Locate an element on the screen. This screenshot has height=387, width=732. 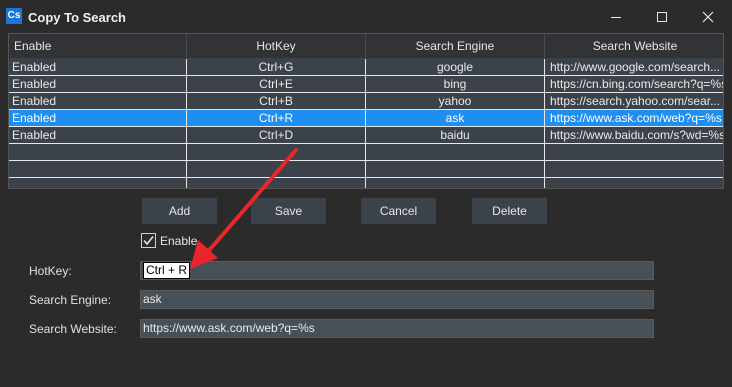
annotation-arrow is located at coordinates (244, 208).